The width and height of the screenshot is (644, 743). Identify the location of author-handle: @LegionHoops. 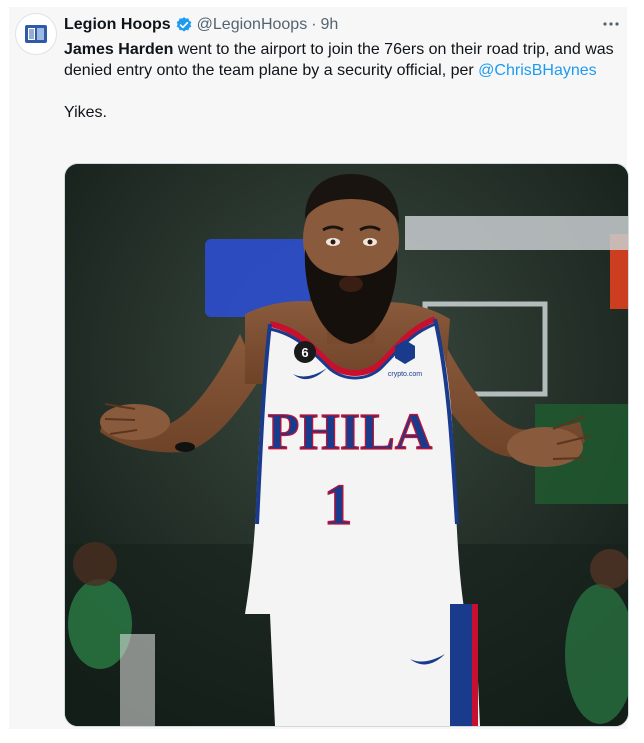
(252, 25).